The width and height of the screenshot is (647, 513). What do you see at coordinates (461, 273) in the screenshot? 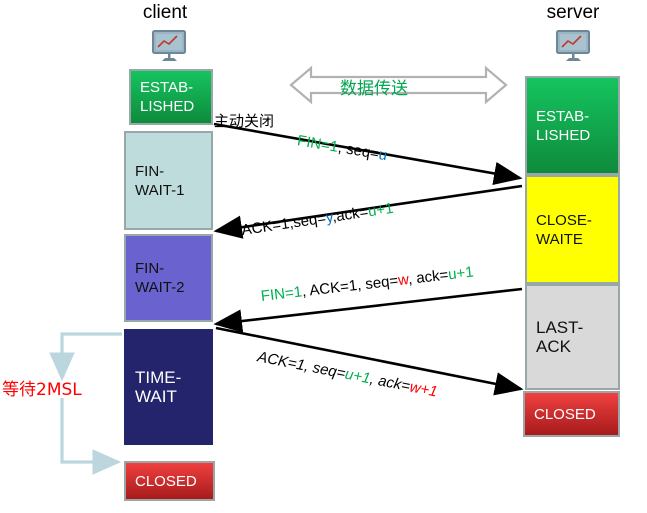
I see `msg-part: u+1` at bounding box center [461, 273].